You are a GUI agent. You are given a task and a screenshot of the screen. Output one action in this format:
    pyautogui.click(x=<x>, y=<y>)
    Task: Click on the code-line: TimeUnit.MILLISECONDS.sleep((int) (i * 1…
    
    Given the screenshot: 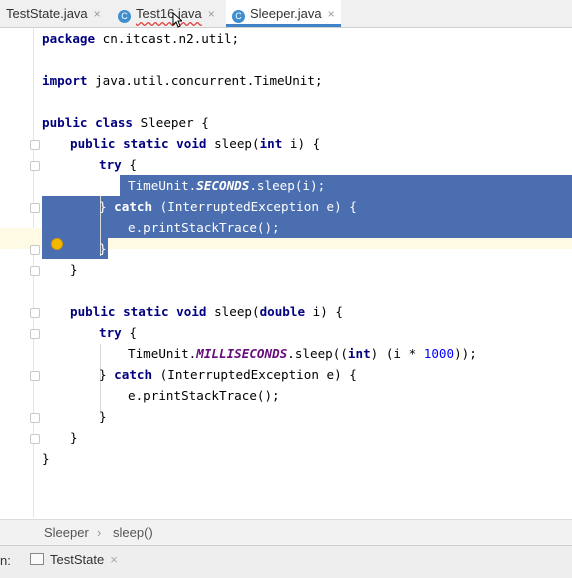 What is the action you would take?
    pyautogui.click(x=302, y=353)
    